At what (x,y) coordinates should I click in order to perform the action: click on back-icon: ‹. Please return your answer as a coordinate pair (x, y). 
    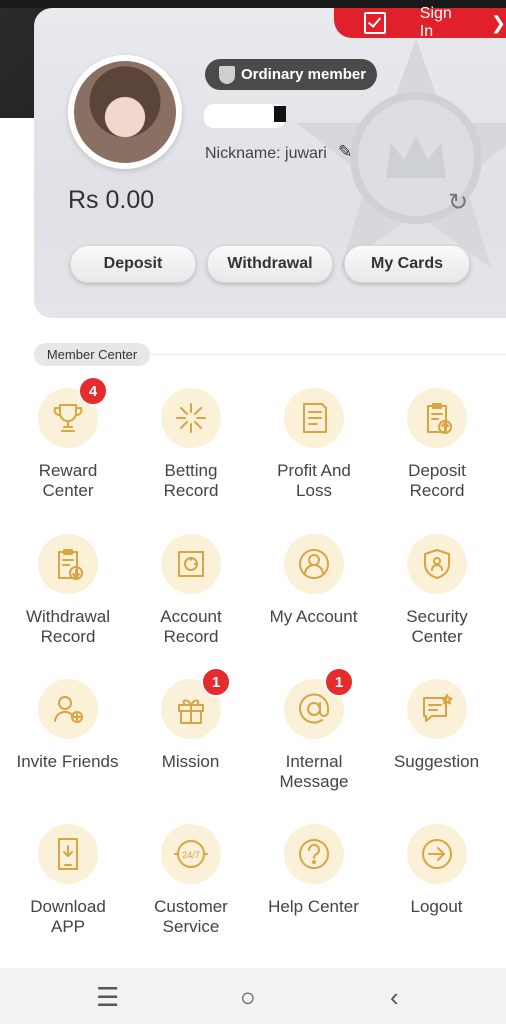
    Looking at the image, I should click on (394, 997).